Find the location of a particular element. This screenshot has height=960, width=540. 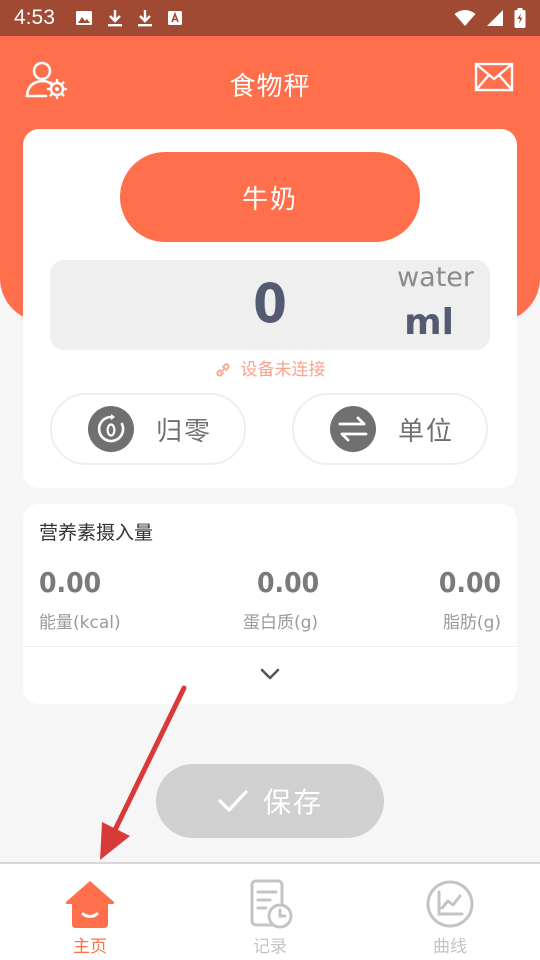

tab-record-label: 记录 is located at coordinates (270, 947).